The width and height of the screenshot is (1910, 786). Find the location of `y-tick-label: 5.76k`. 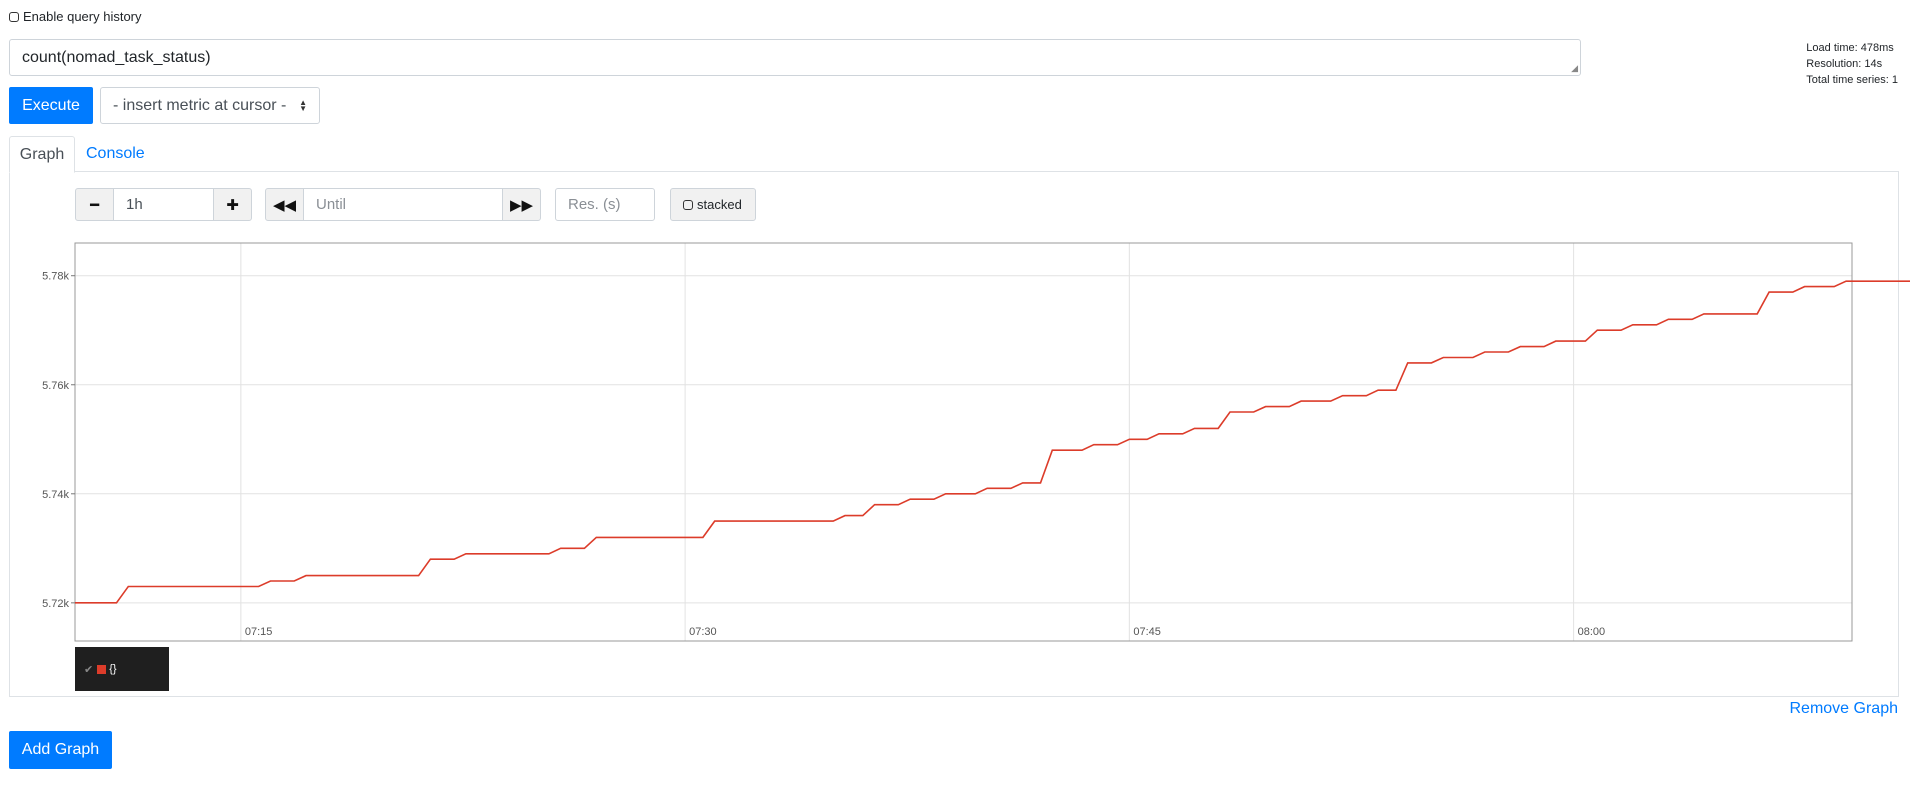

y-tick-label: 5.76k is located at coordinates (55, 386).